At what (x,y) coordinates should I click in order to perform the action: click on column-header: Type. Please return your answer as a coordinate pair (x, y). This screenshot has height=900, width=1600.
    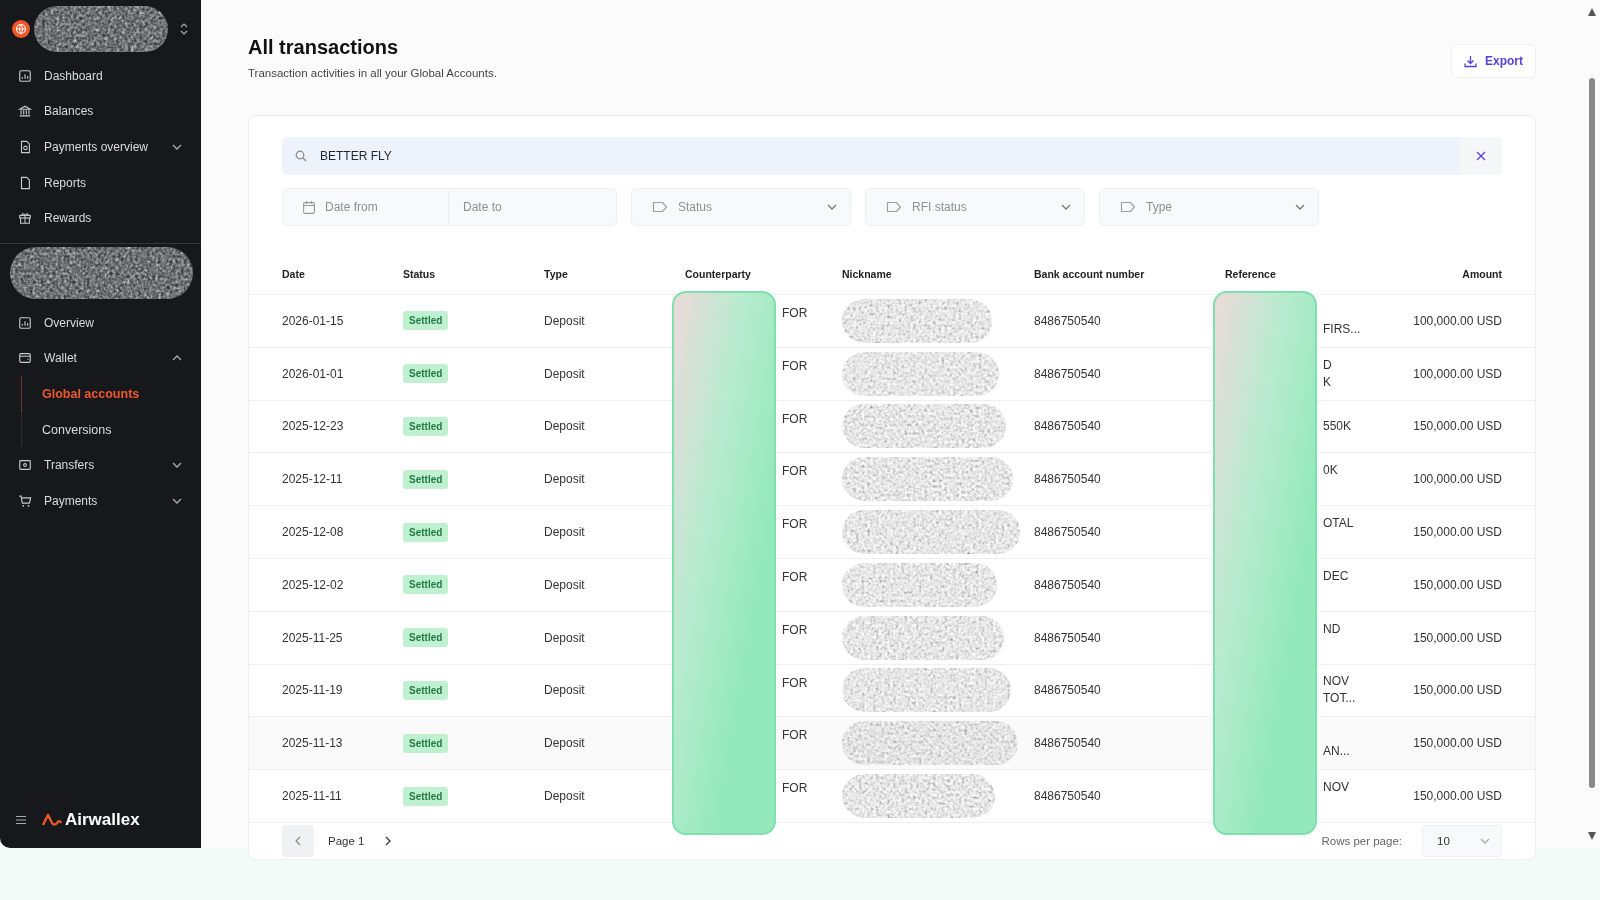
    Looking at the image, I should click on (614, 274).